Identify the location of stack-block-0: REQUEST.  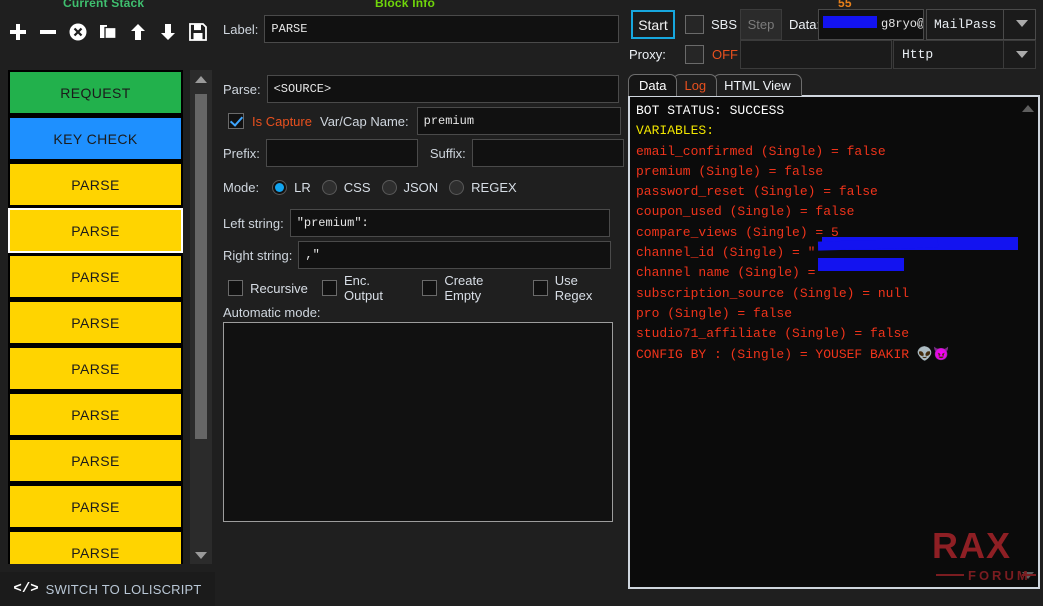
(95, 92).